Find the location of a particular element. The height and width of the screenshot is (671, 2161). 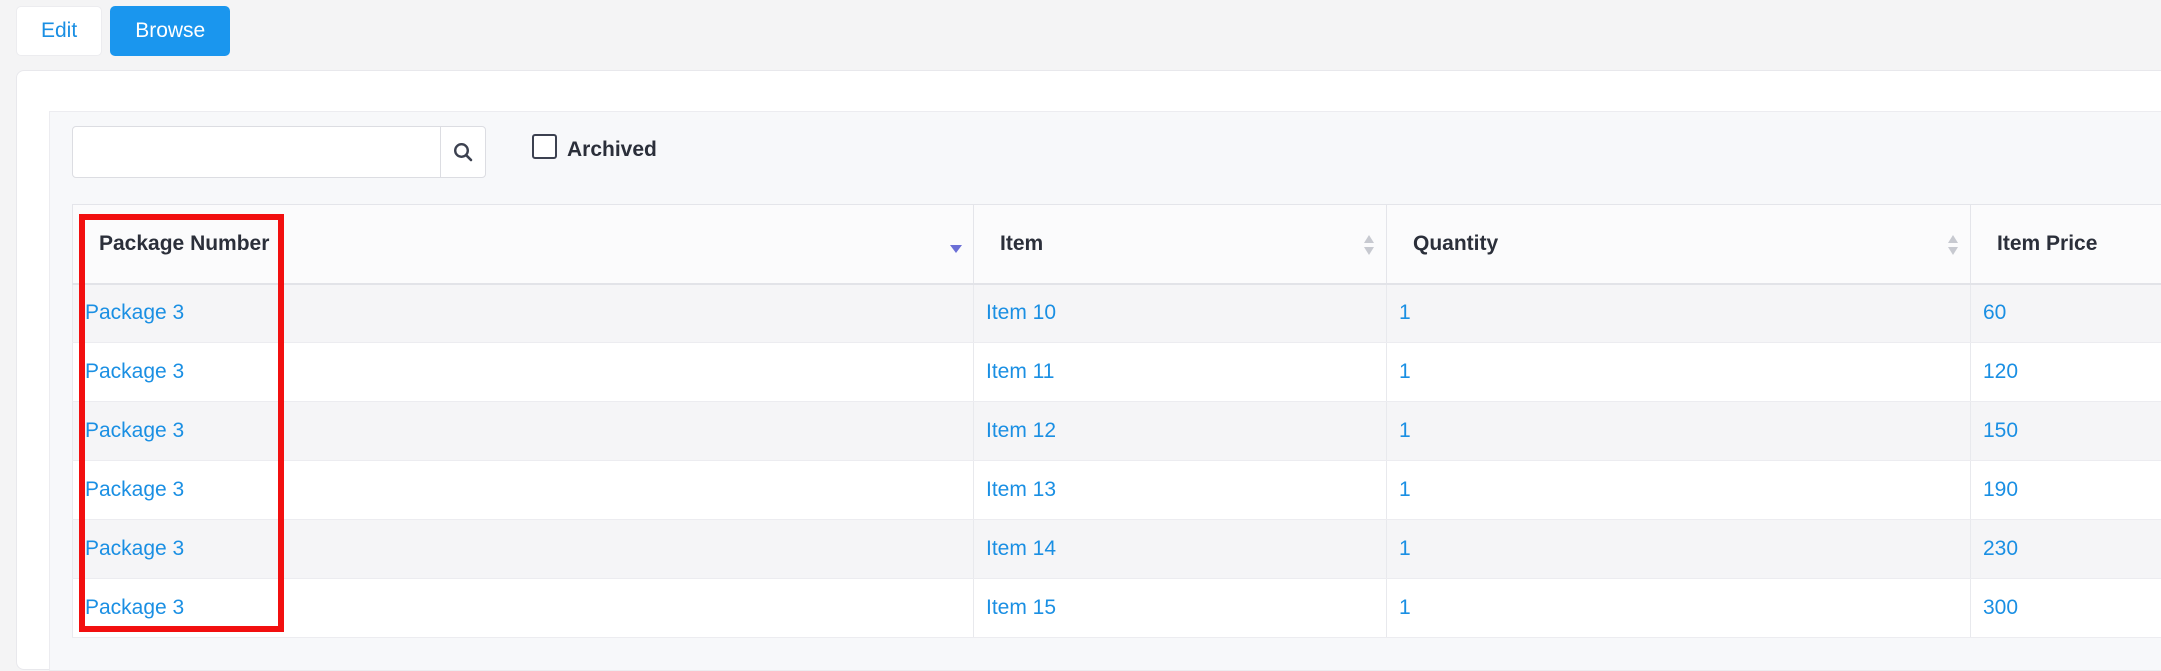

price-link: 230 is located at coordinates (2000, 548).